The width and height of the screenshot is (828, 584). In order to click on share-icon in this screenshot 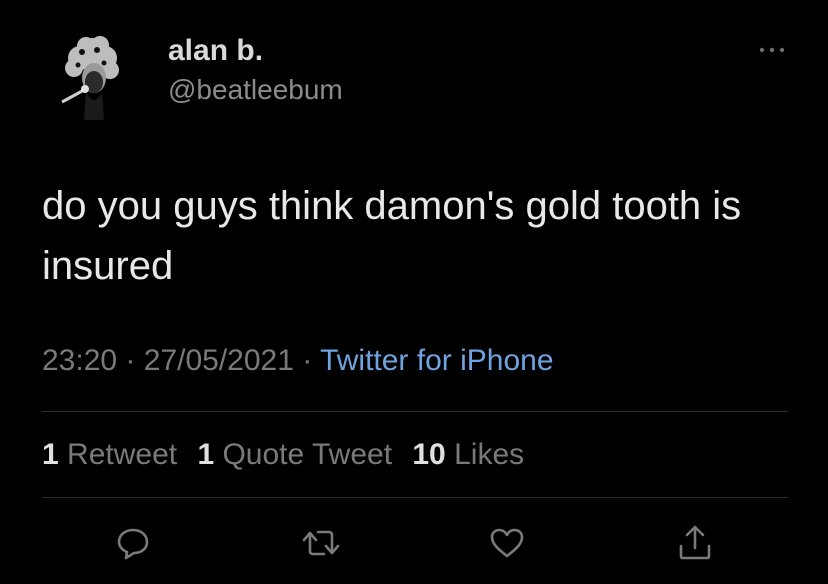, I will do `click(695, 542)`.